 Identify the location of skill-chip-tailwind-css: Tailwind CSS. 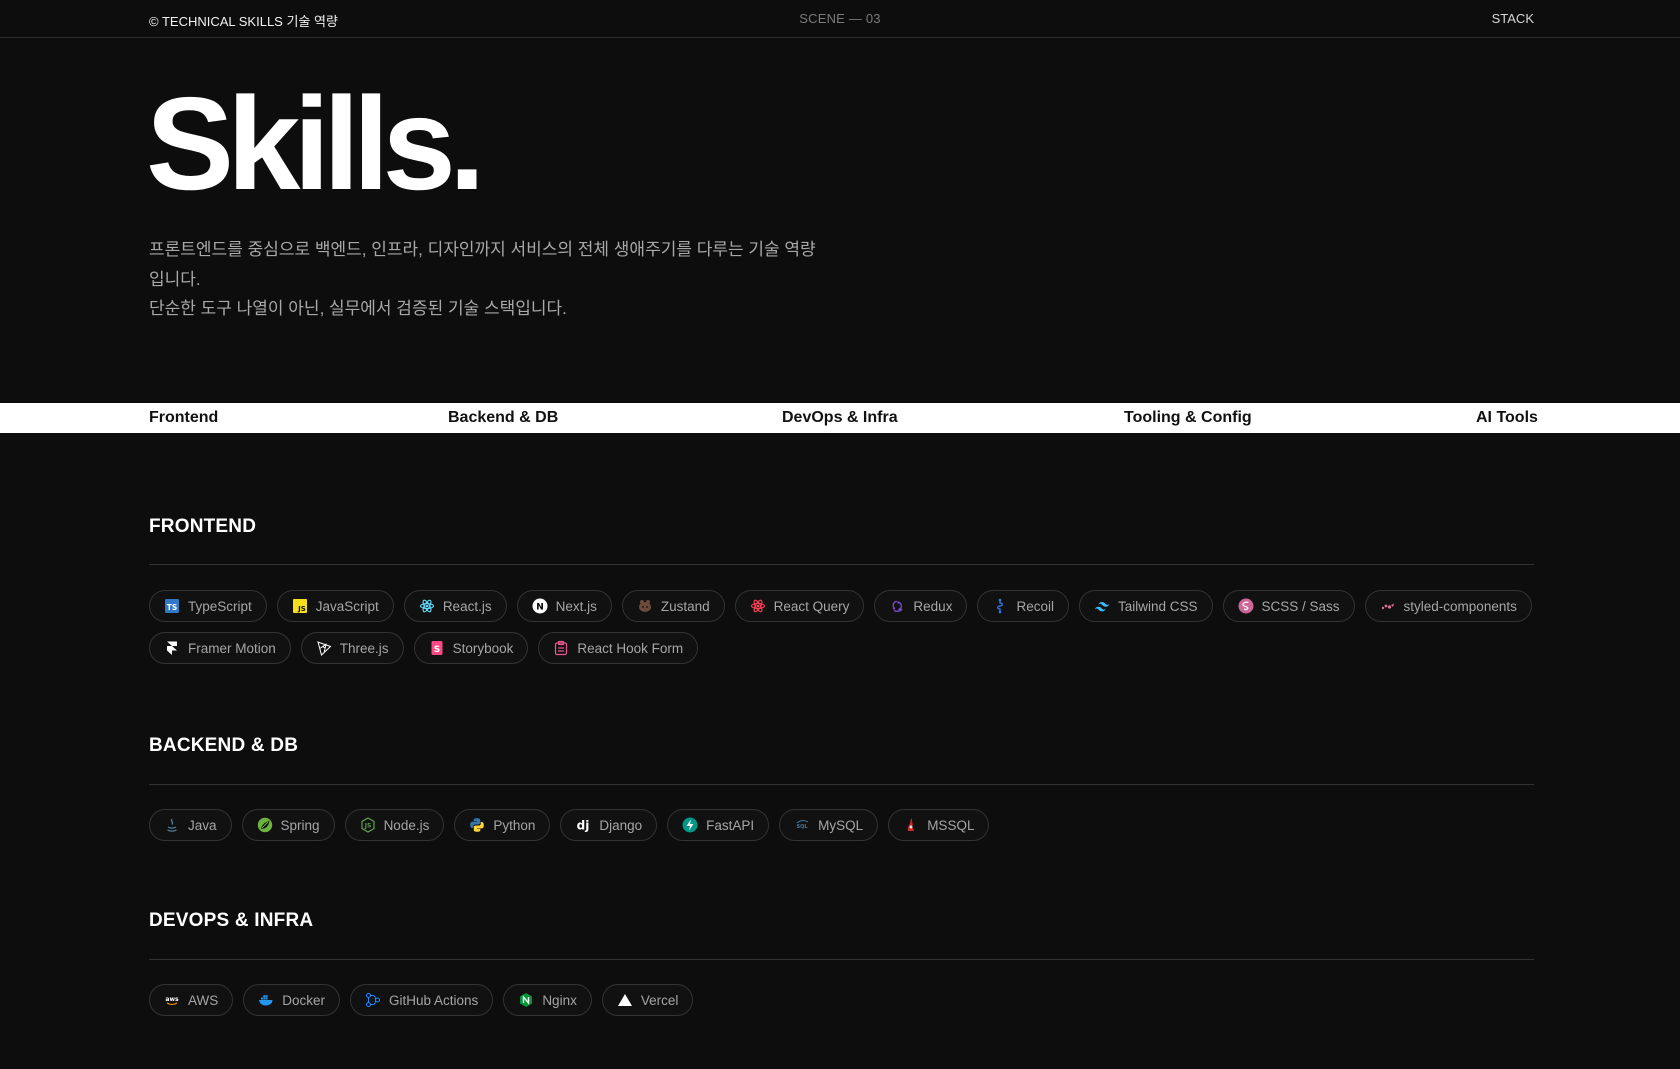
(1145, 606).